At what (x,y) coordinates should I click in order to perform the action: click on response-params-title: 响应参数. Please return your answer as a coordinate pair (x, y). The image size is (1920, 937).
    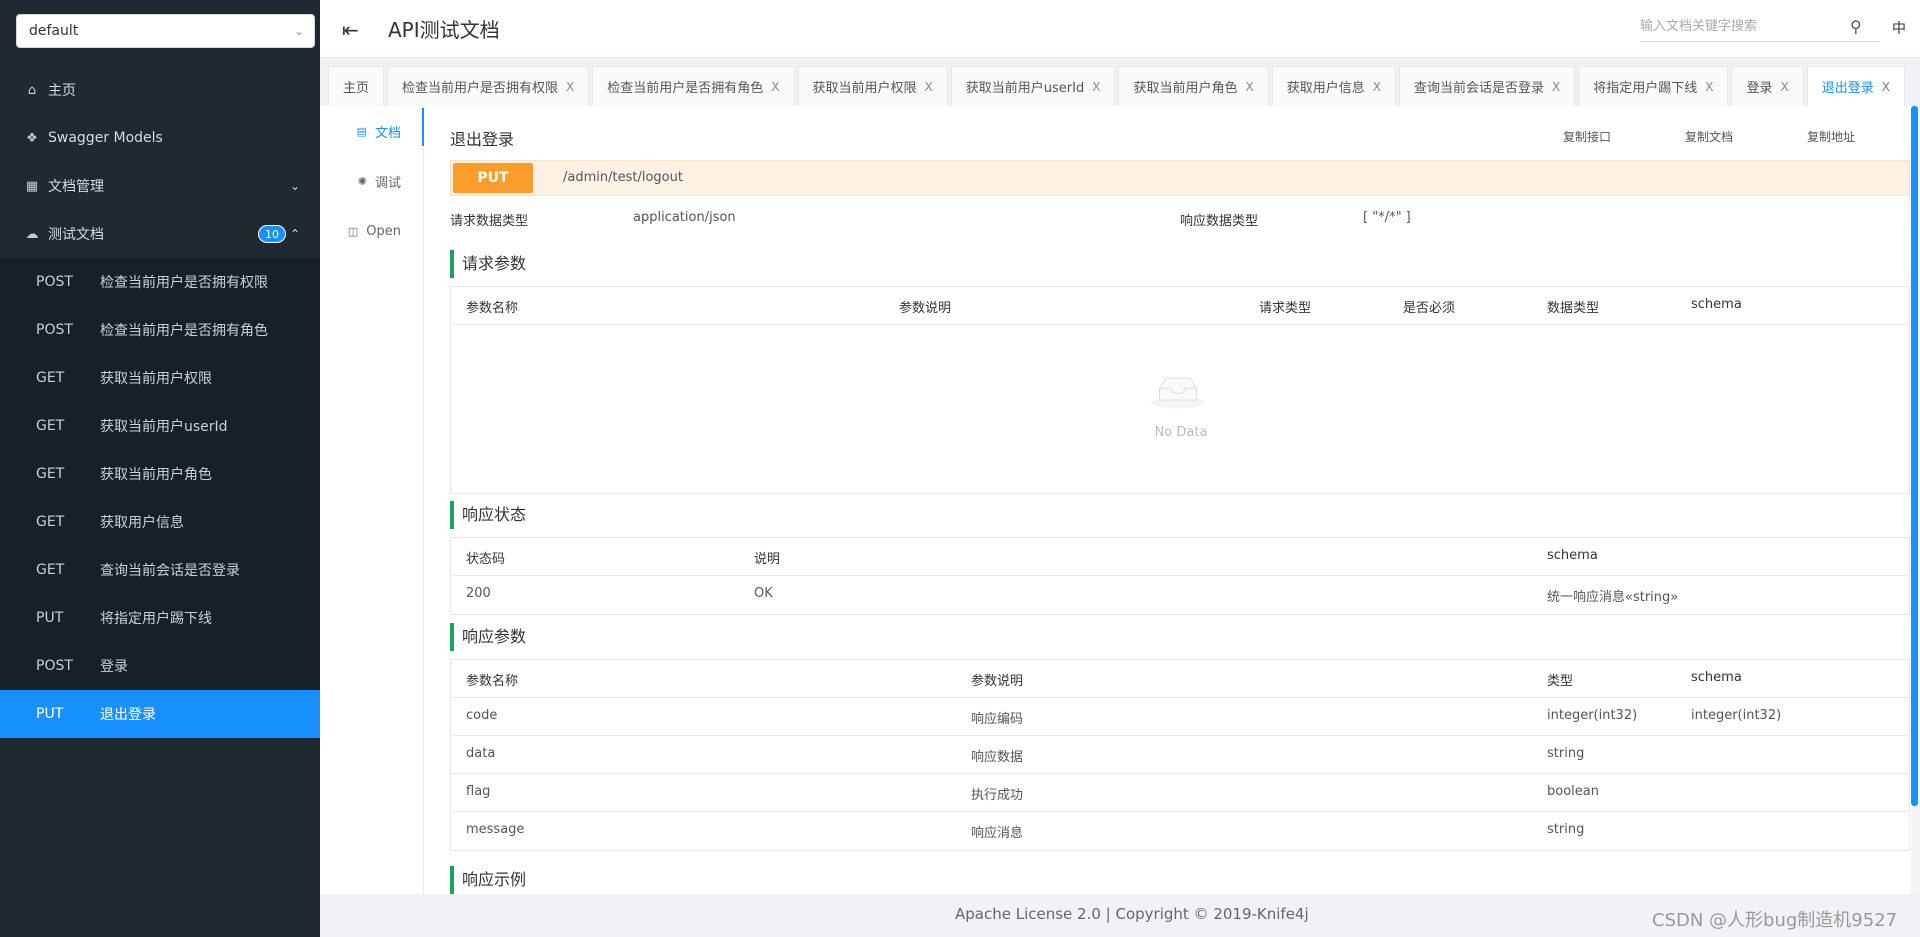
    Looking at the image, I should click on (650, 637).